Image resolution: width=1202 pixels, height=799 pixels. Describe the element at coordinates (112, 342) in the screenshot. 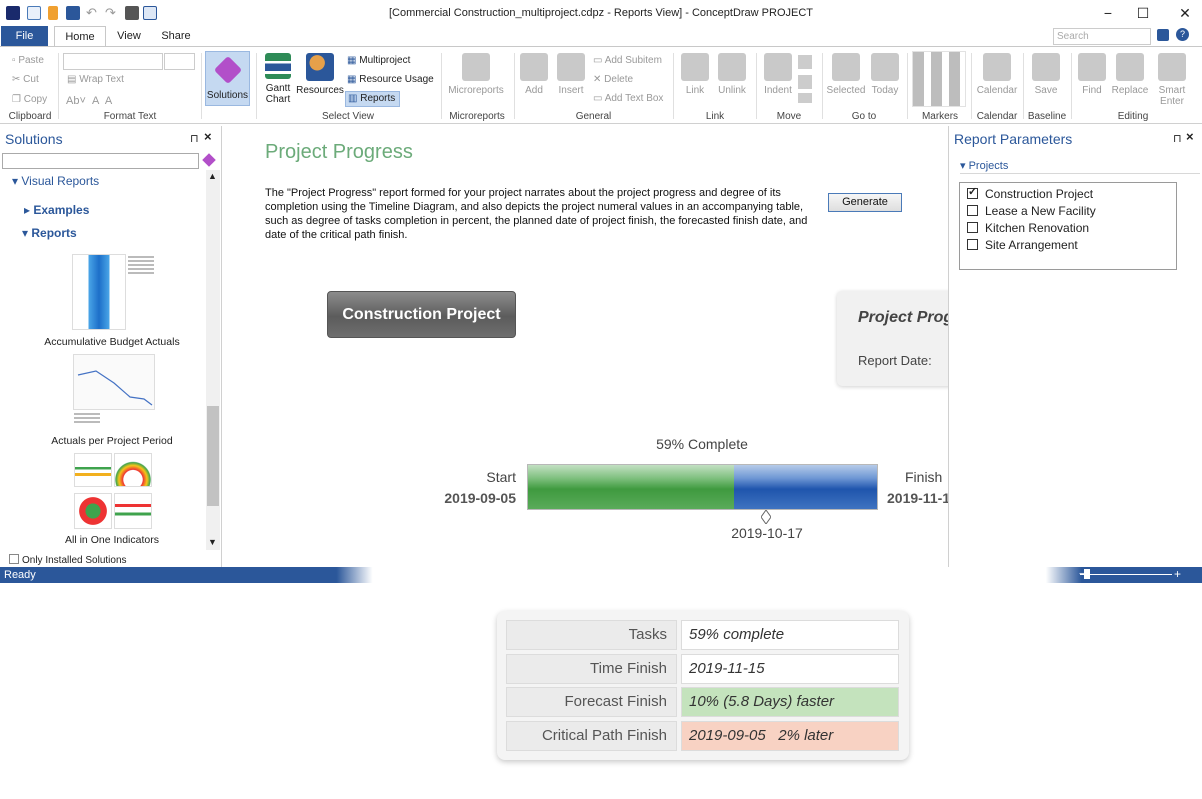

I see `thumbnail-label: Accumulative Budget Actuals` at that location.